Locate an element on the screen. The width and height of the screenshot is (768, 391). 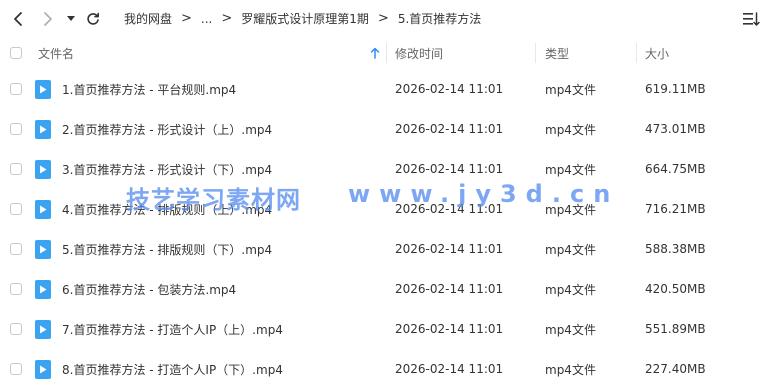
caret-down-icon is located at coordinates (71, 18).